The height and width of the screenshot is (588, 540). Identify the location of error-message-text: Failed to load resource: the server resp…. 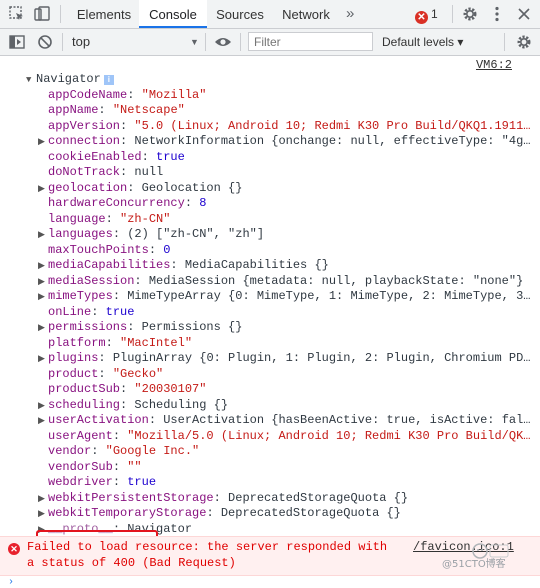
(207, 555).